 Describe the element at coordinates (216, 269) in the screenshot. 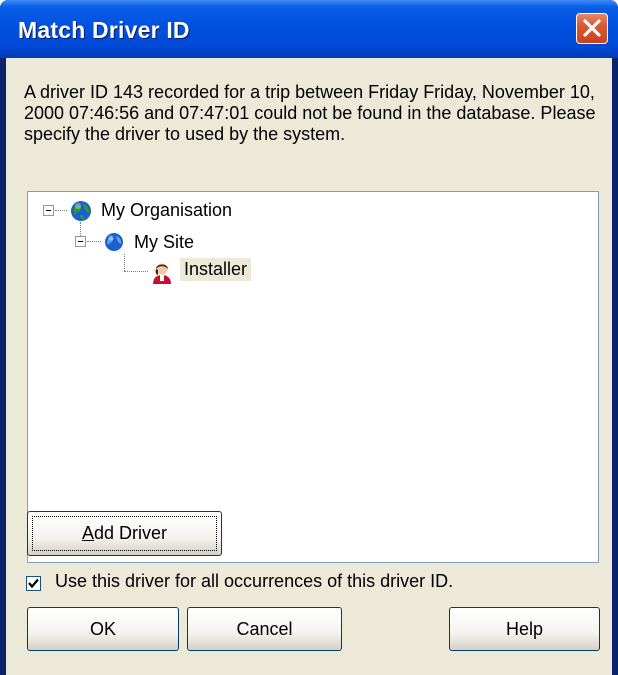

I see `tree-node-label-selected: Installer` at that location.